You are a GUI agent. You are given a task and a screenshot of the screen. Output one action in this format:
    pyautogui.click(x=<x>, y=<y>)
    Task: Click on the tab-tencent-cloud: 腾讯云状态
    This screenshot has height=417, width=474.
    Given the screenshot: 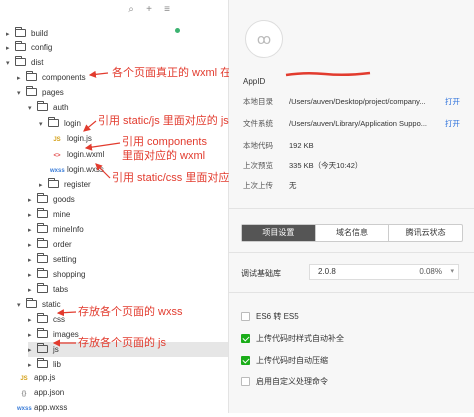 What is the action you would take?
    pyautogui.click(x=425, y=233)
    